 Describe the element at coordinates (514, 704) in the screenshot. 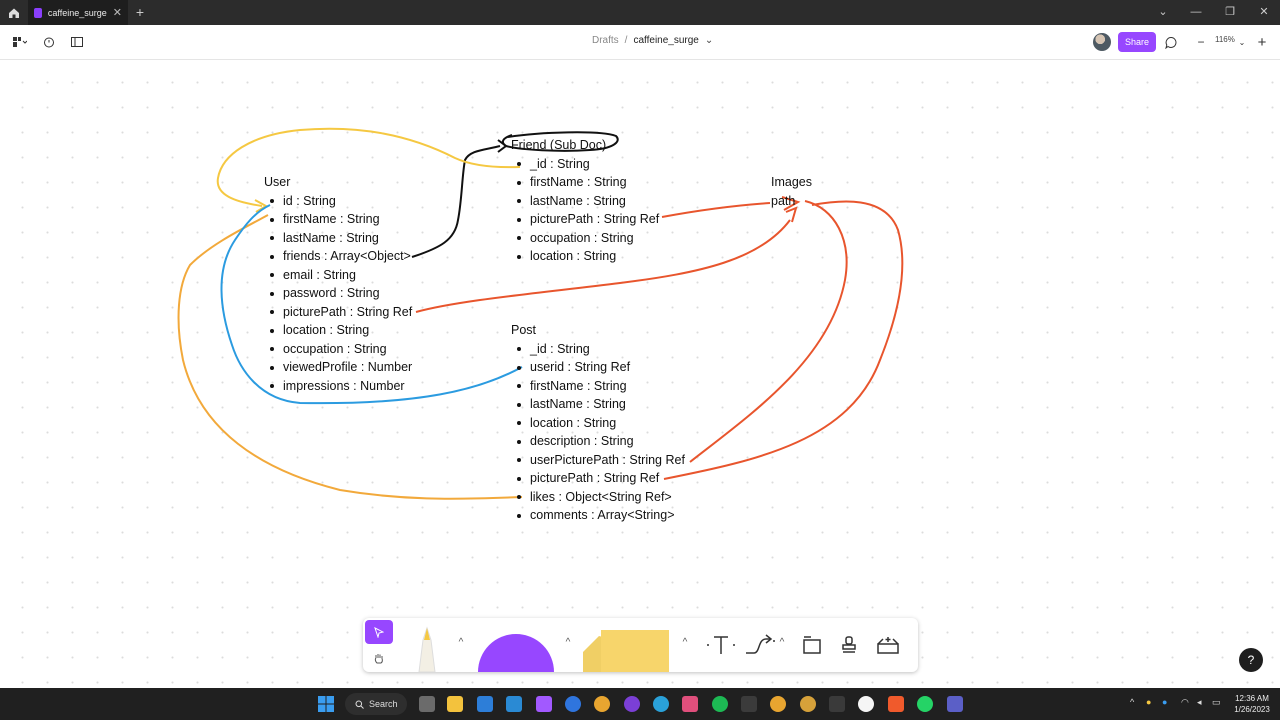

I see `vscode-icon` at that location.